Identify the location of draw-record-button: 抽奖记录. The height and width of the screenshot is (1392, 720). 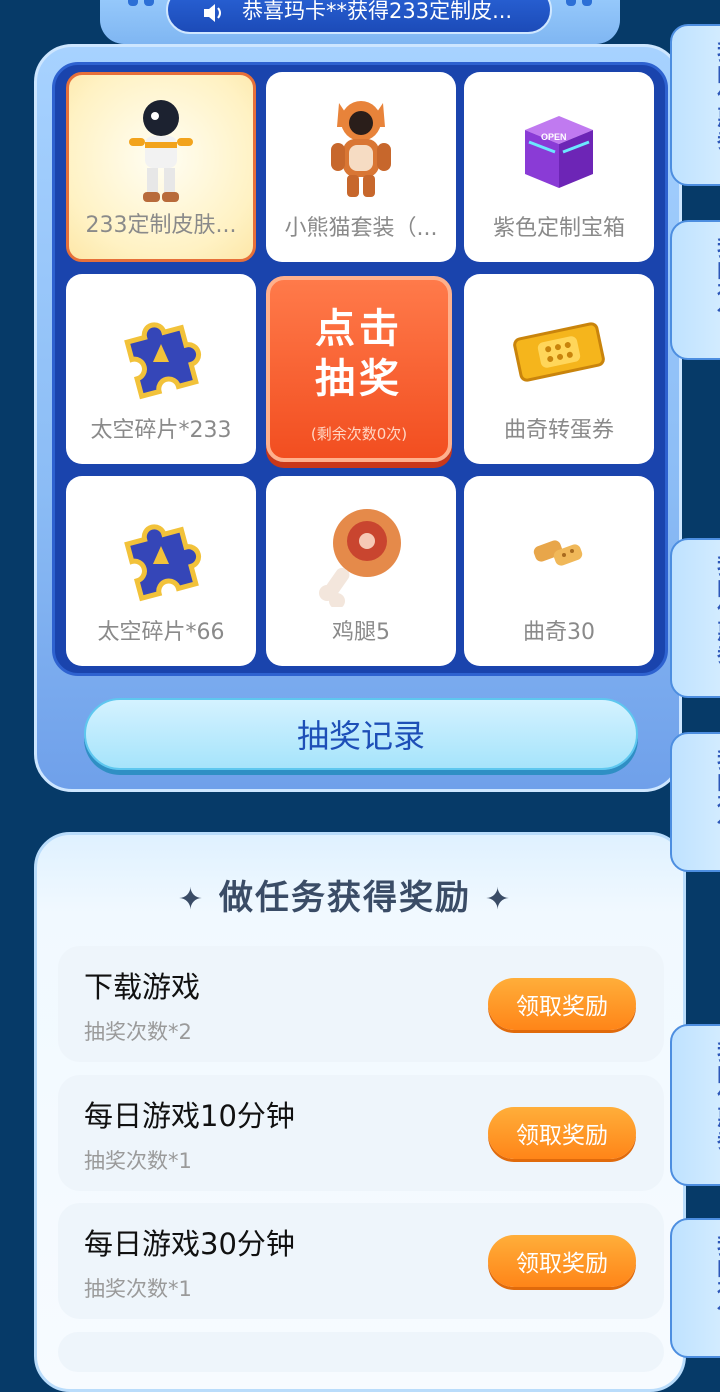
(361, 734).